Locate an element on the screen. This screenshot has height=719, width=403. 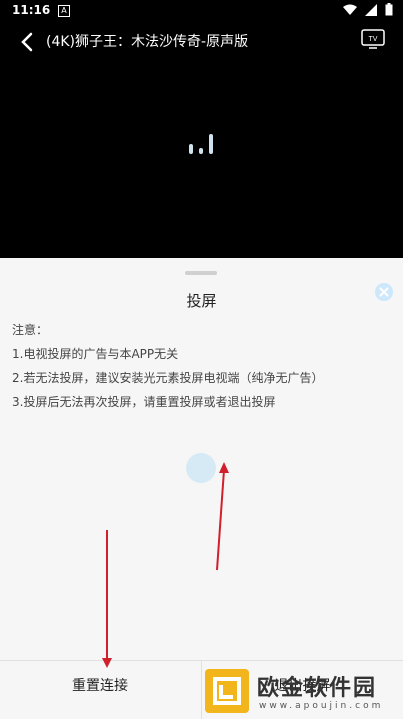
arrow-head-down is located at coordinates (107, 663).